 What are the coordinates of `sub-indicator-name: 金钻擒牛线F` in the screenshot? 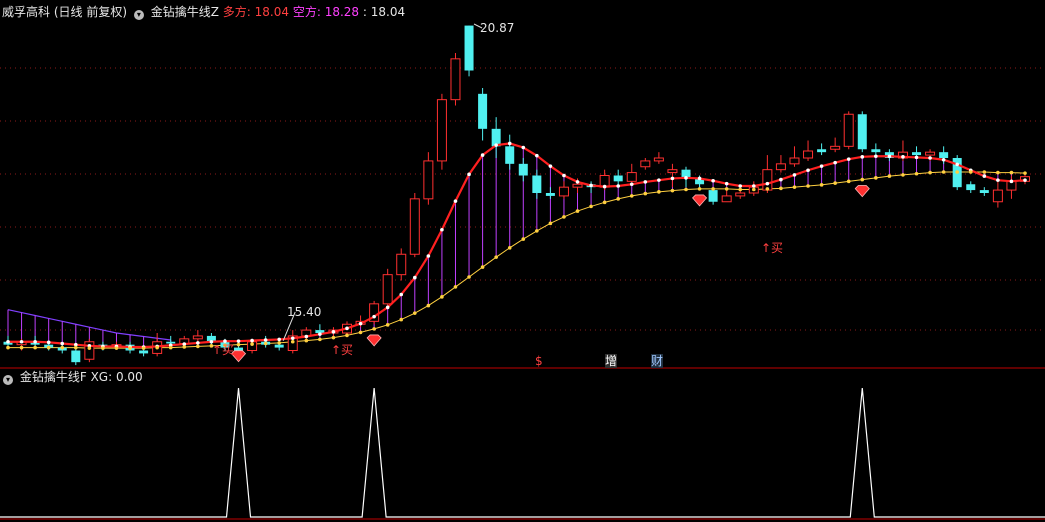 It's located at (53, 377).